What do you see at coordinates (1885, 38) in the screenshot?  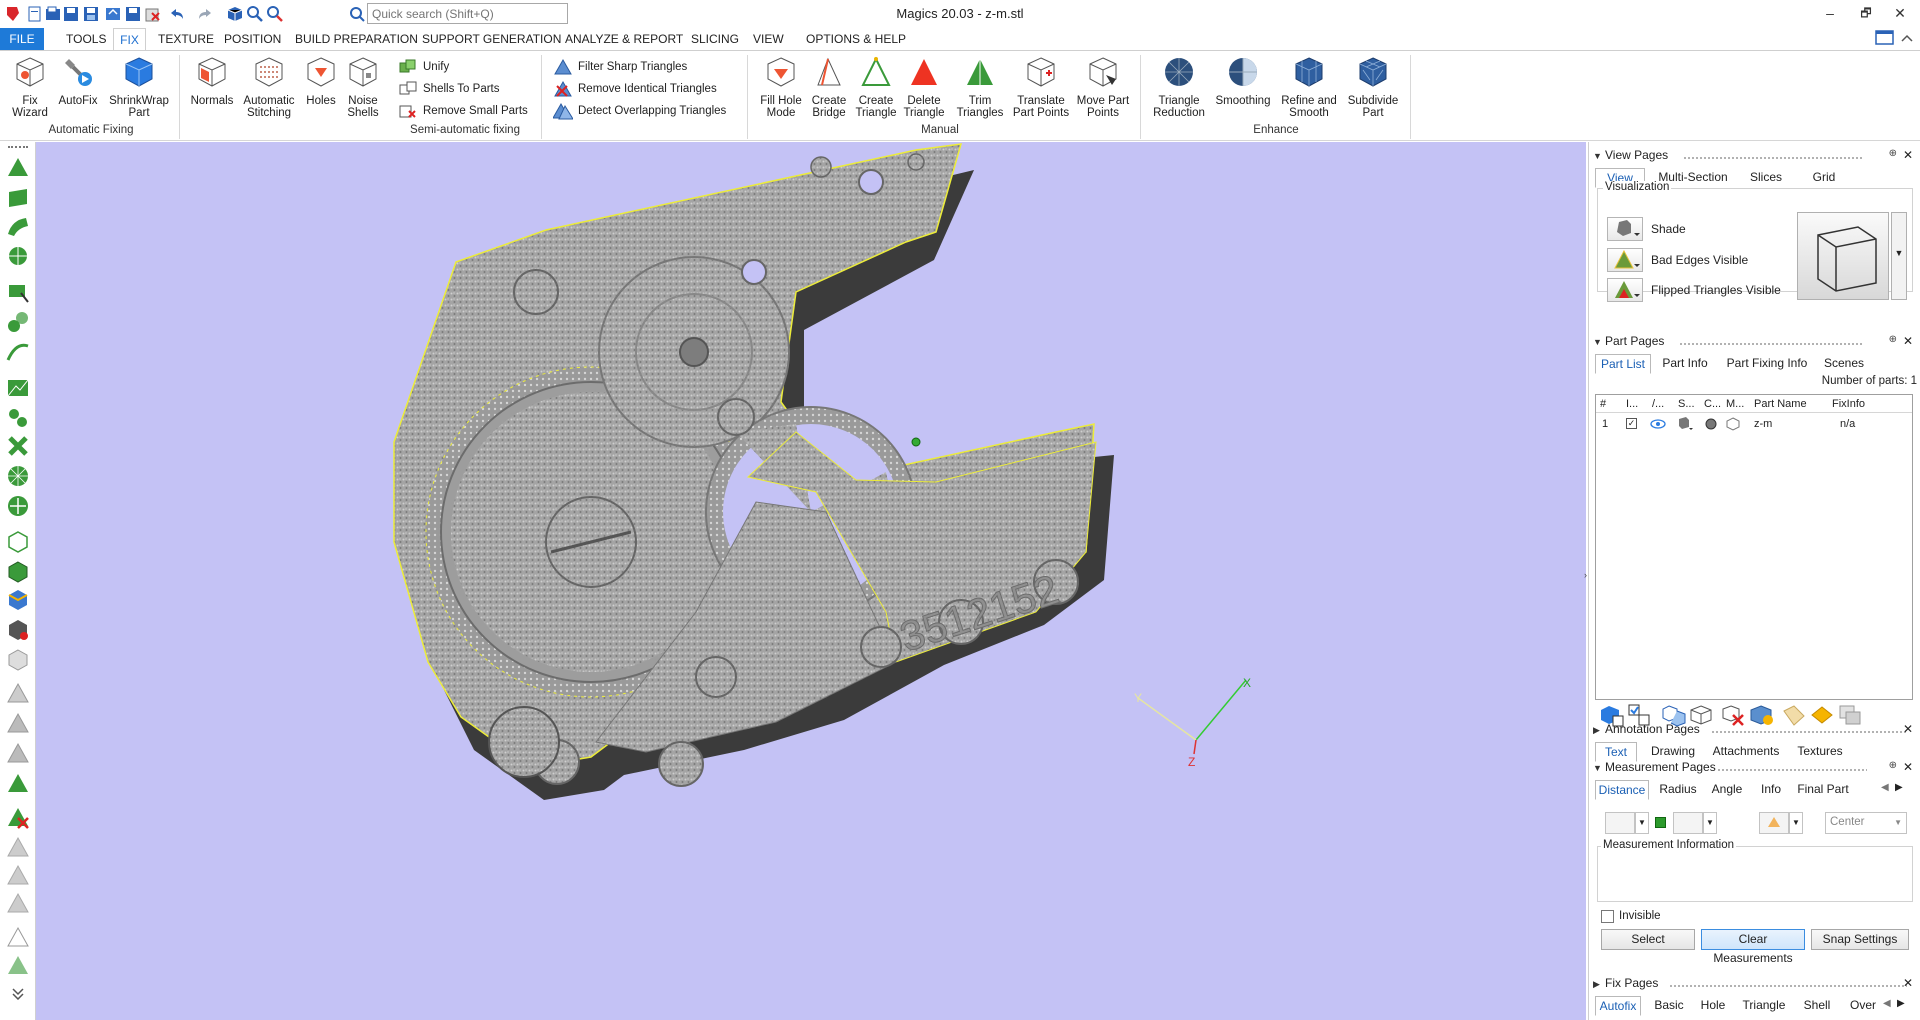 I see `panel-toggle-icon` at bounding box center [1885, 38].